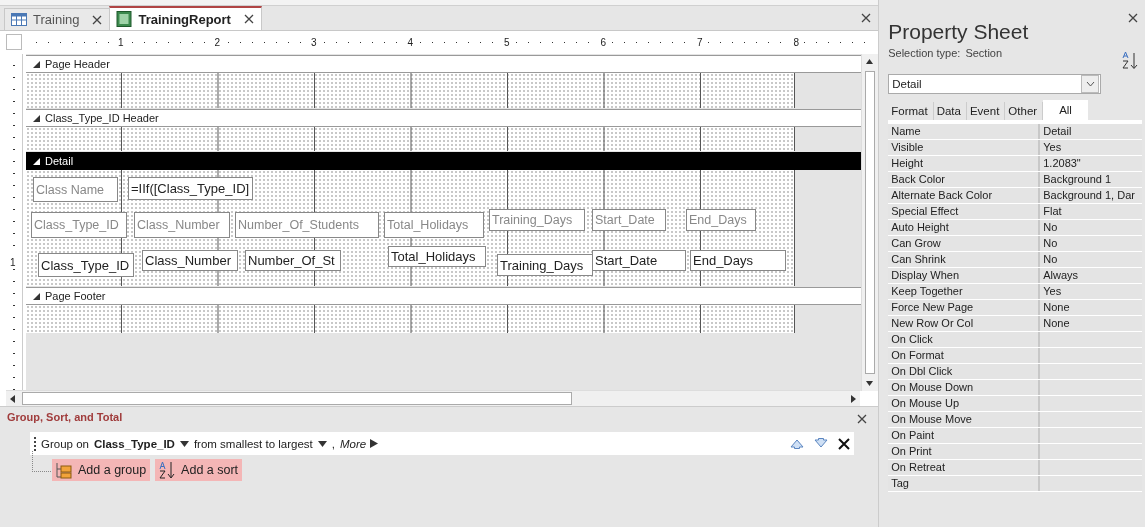 The height and width of the screenshot is (527, 1145). What do you see at coordinates (1131, 60) in the screenshot?
I see `sort-icon` at bounding box center [1131, 60].